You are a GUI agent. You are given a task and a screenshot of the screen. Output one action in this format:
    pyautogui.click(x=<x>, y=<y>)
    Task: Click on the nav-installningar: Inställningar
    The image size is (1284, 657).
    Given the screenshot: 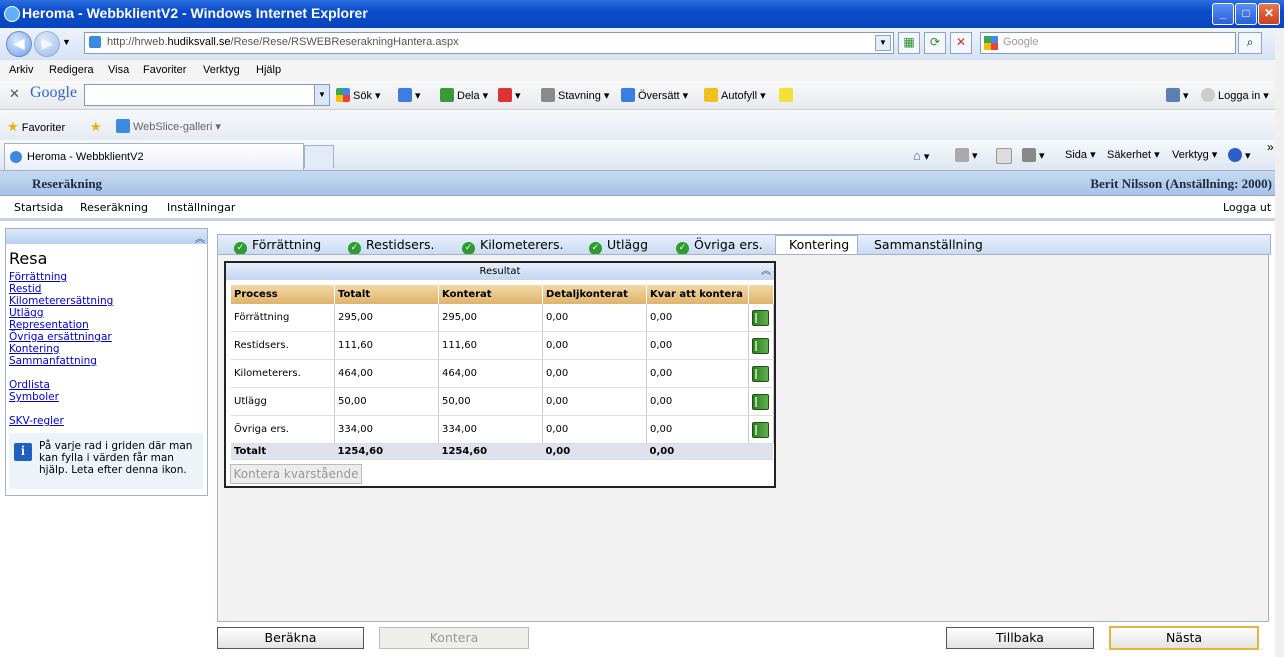 What is the action you would take?
    pyautogui.click(x=201, y=207)
    